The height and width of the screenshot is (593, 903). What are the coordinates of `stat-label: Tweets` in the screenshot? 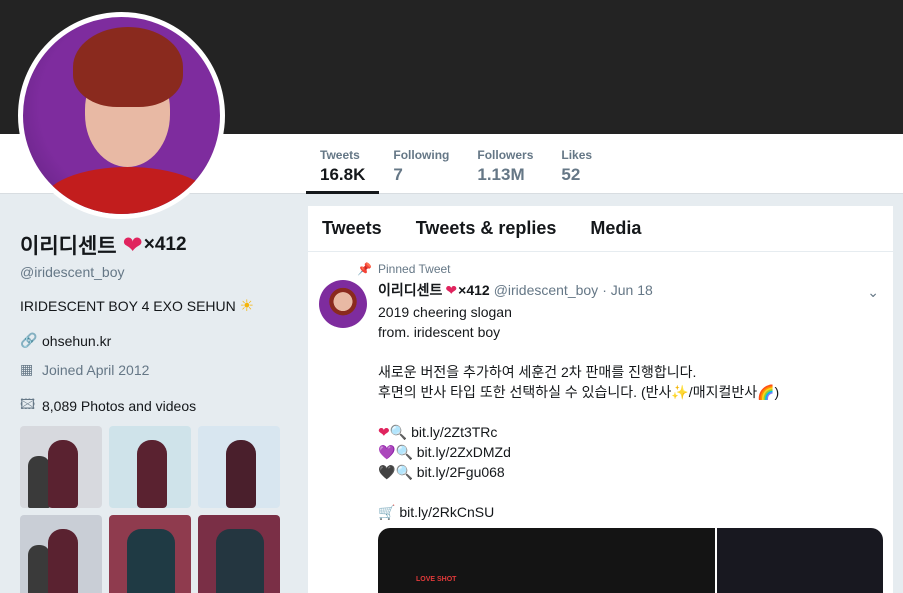 It's located at (340, 155).